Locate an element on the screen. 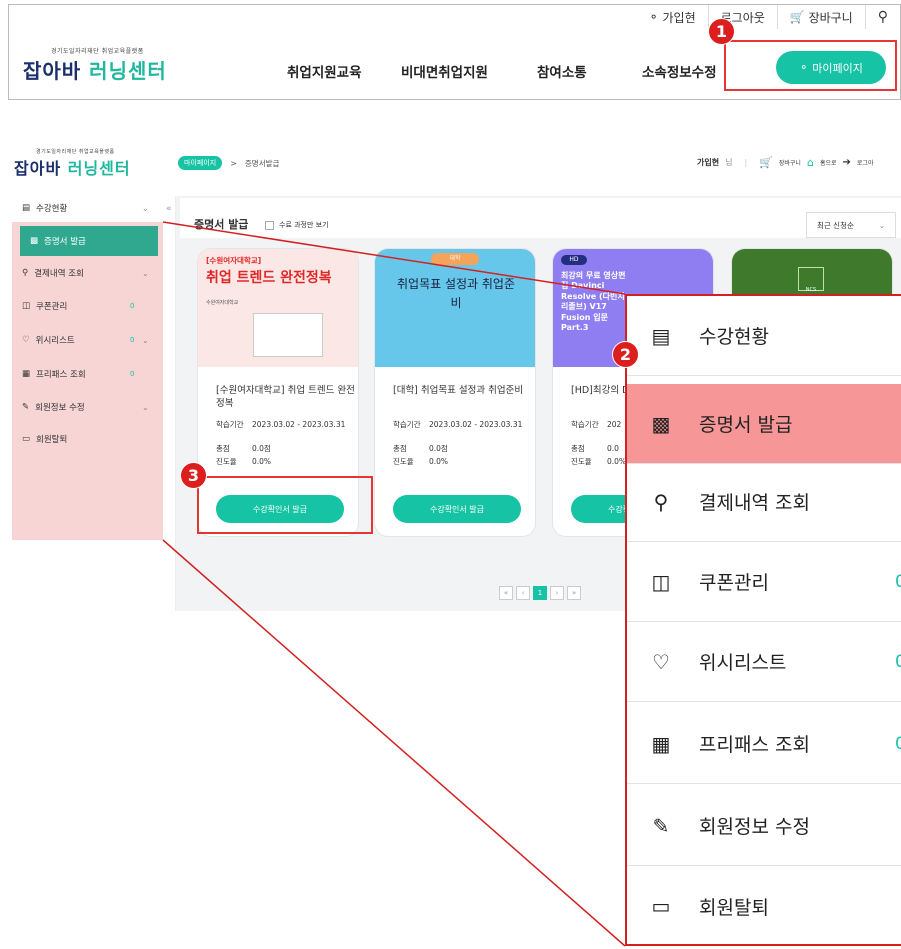 Image resolution: width=901 pixels, height=949 pixels. search-icon: ⚲ is located at coordinates (882, 17).